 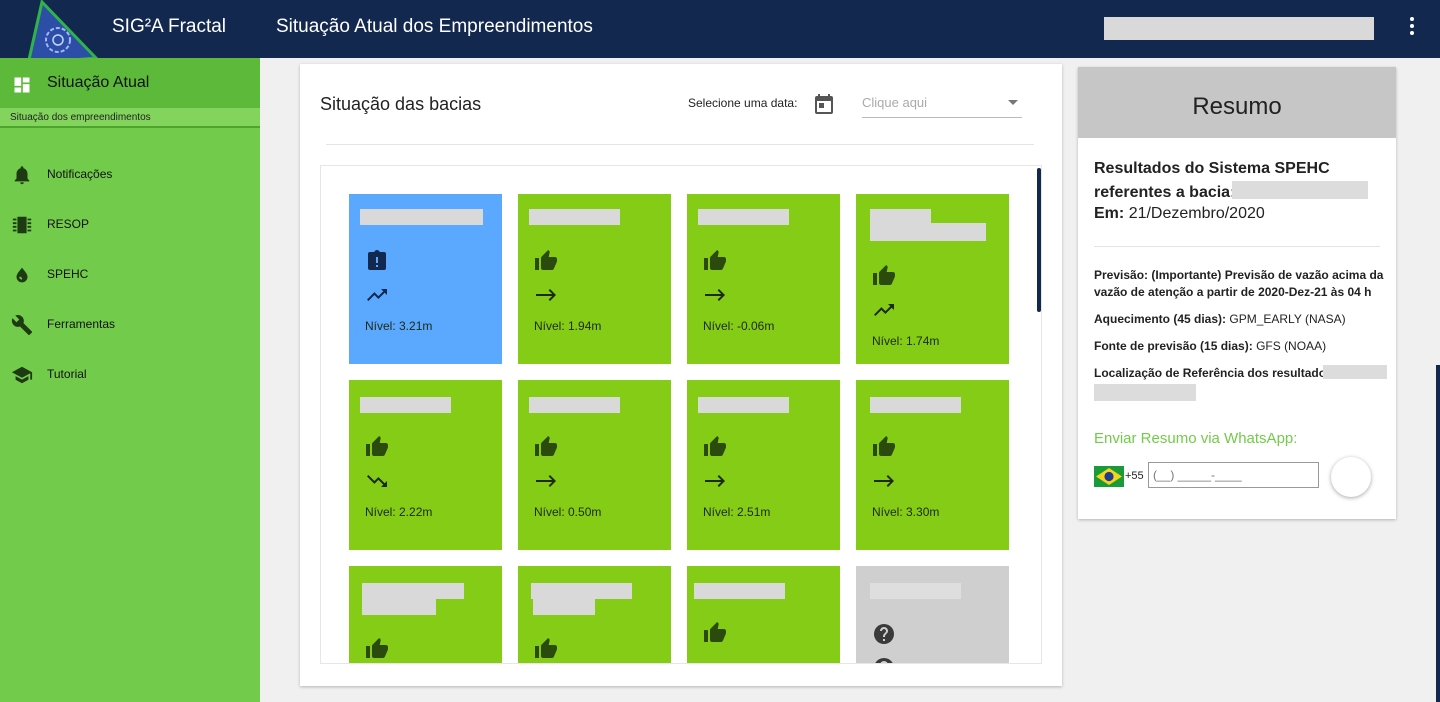 I want to click on basin-tile: Nível: 3.30m, so click(x=932, y=465).